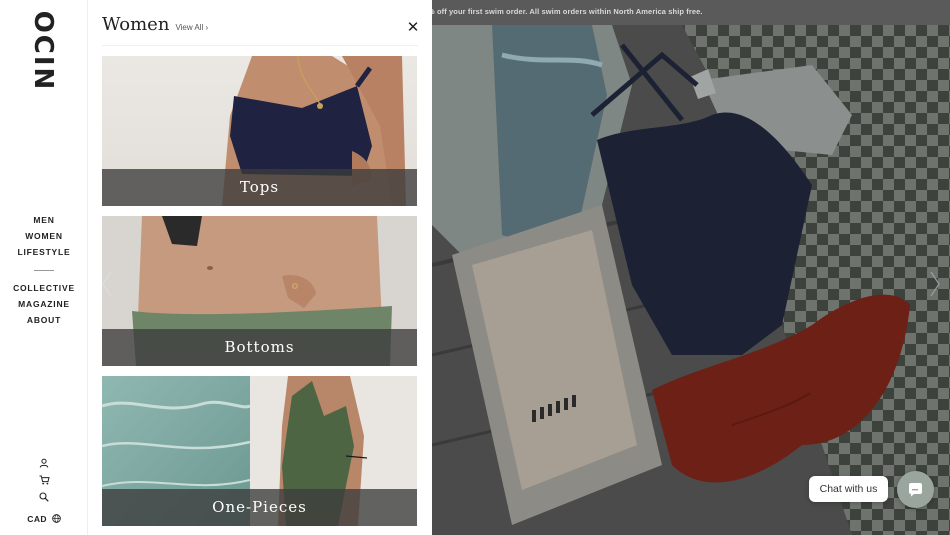 This screenshot has height=535, width=950. I want to click on chat-launcher-button, so click(915, 489).